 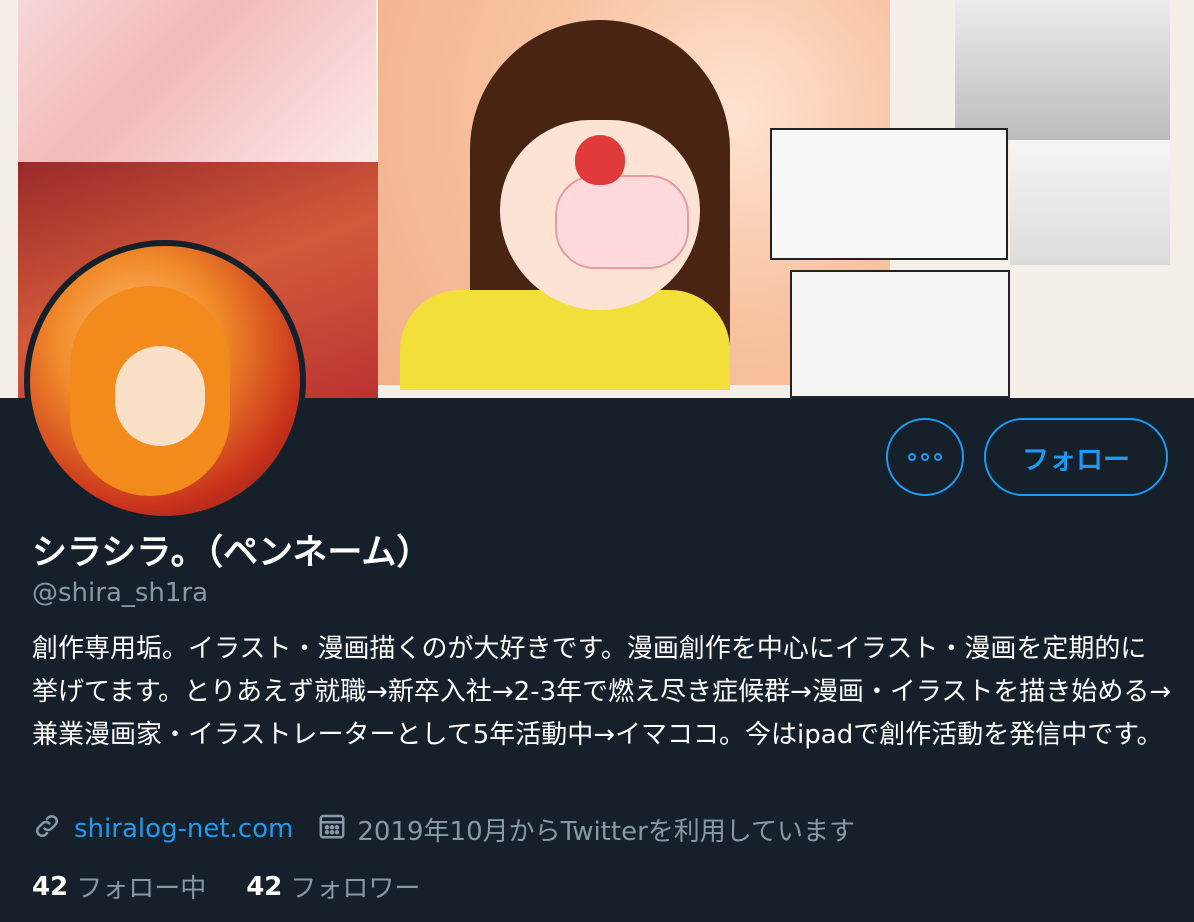 What do you see at coordinates (183, 829) in the screenshot?
I see `website-link: shiralog-net.com` at bounding box center [183, 829].